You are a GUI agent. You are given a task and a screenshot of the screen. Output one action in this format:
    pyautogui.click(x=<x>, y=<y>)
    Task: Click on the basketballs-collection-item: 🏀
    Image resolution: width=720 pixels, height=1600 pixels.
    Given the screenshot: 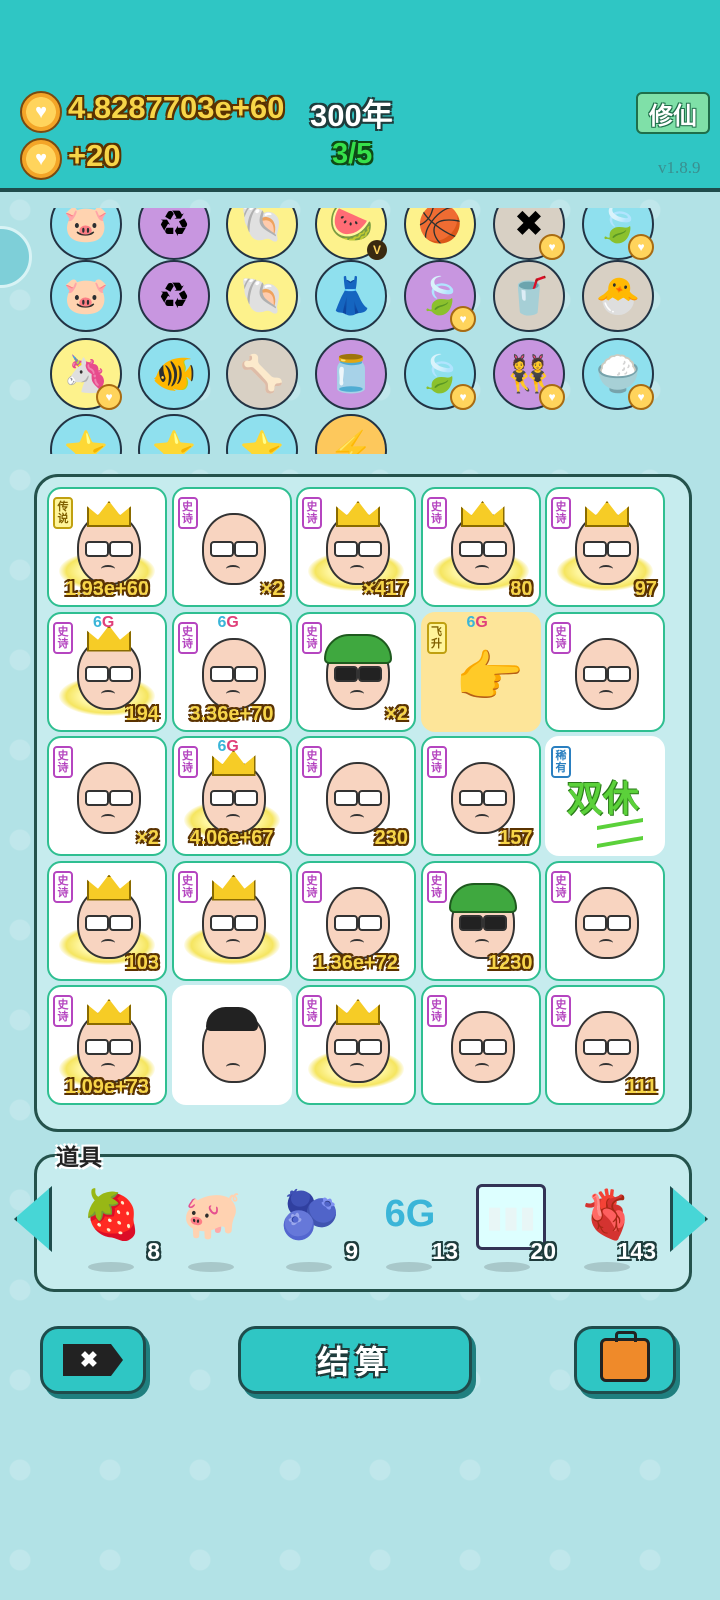 What is the action you would take?
    pyautogui.click(x=440, y=234)
    